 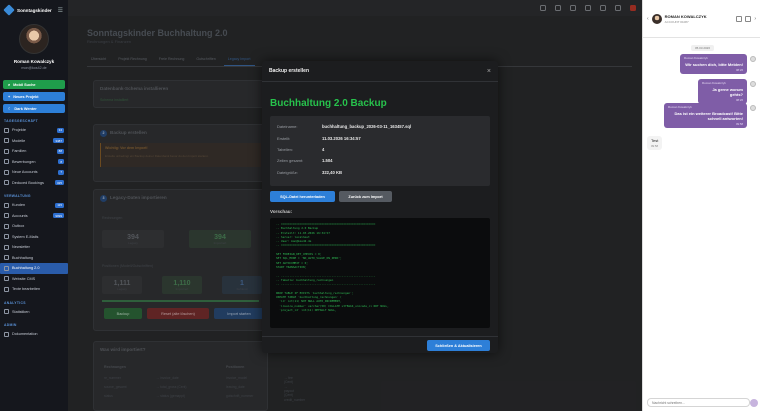 I want to click on sidebar-item: Bewerbungen 8, so click(x=34, y=162).